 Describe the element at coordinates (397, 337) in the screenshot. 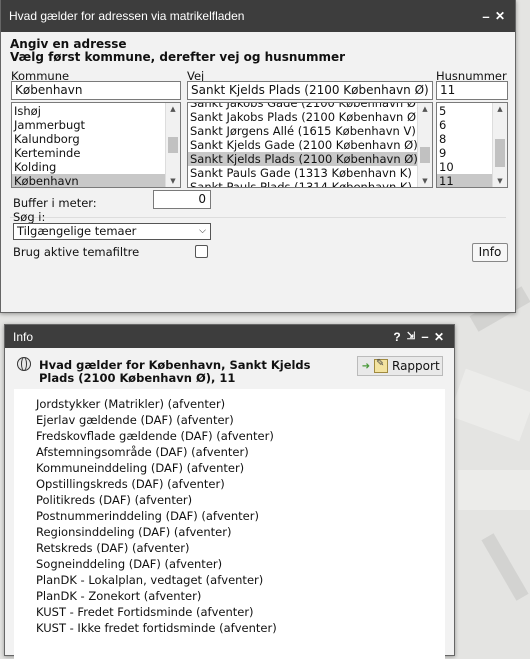

I see `help-icon: ?` at that location.